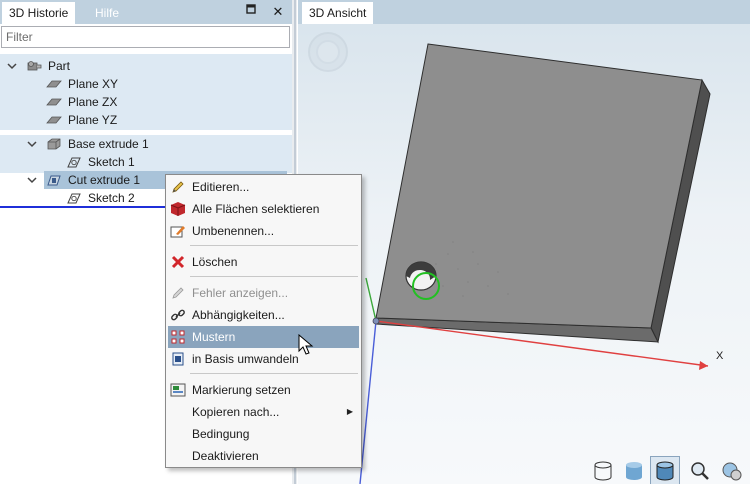 Image resolution: width=750 pixels, height=484 pixels. What do you see at coordinates (371, 299) in the screenshot?
I see `y-axis-line` at bounding box center [371, 299].